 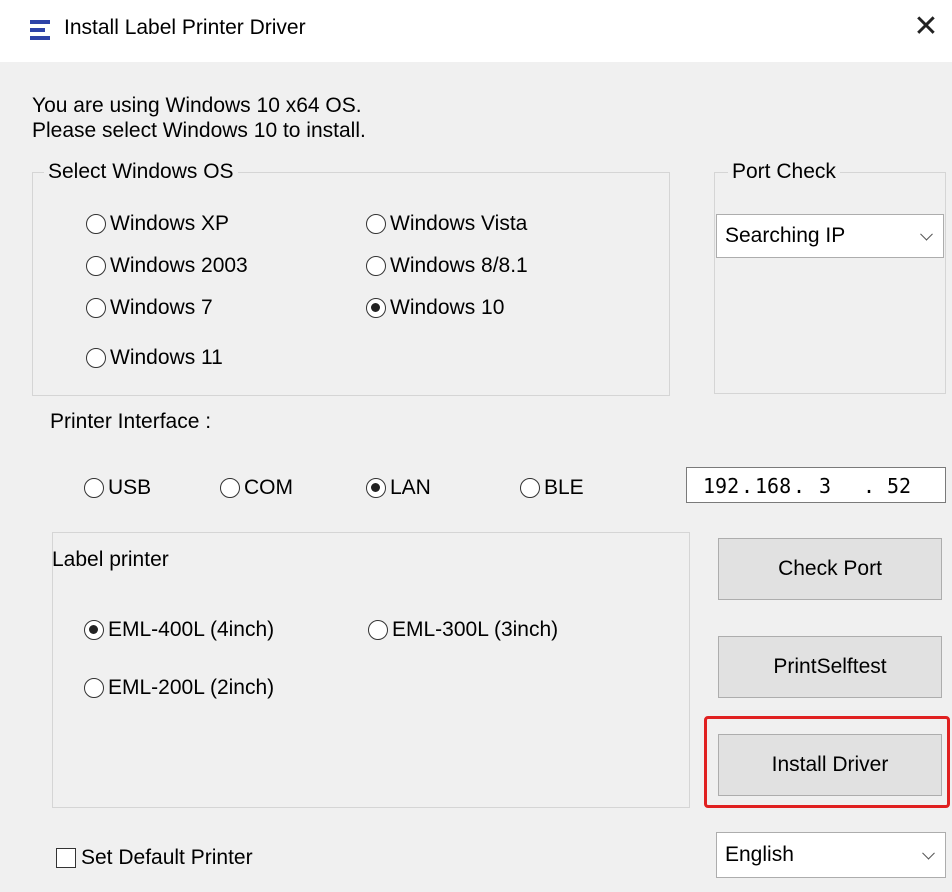 What do you see at coordinates (447, 266) in the screenshot?
I see `radio-windows-8: Windows 8/8.1` at bounding box center [447, 266].